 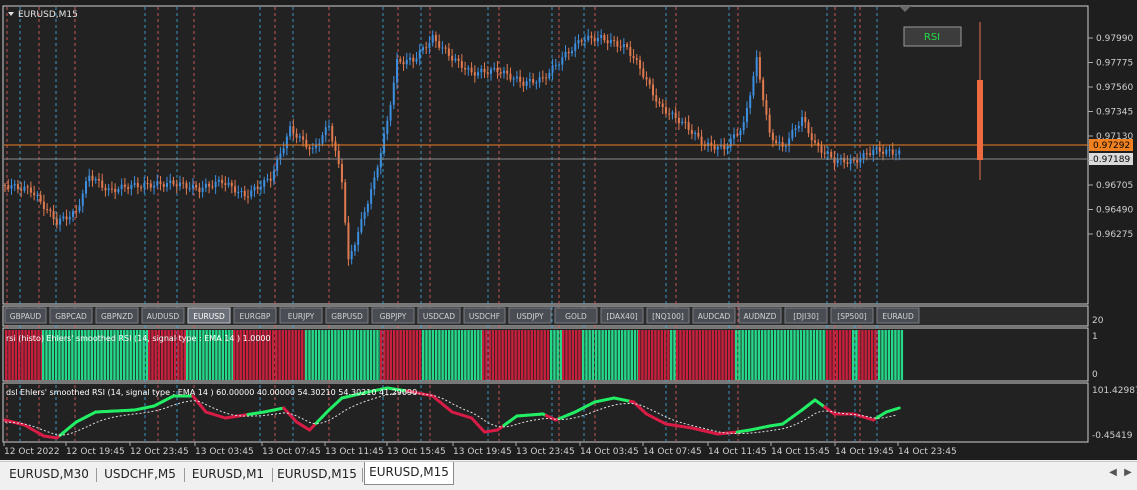 I want to click on symbol-button-label: [DAX40], so click(x=621, y=316).